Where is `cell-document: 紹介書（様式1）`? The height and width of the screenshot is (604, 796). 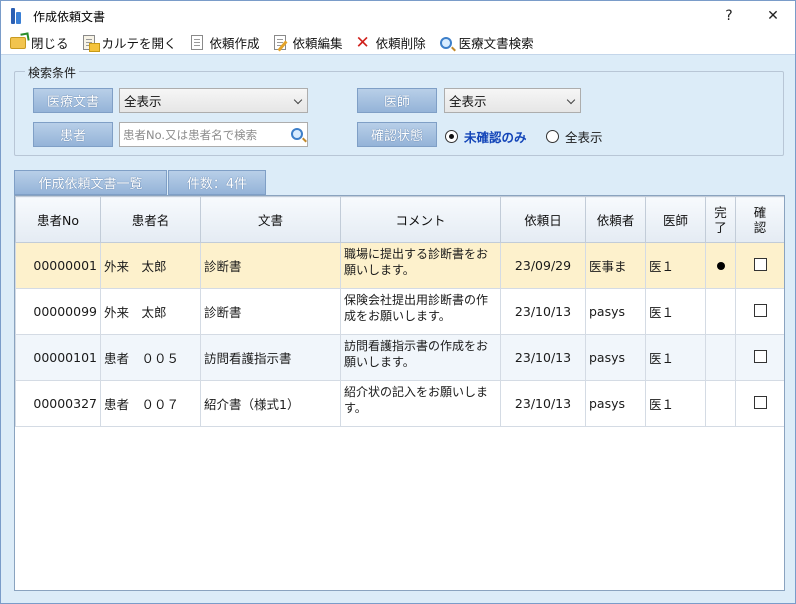
cell-document: 紹介書（様式1） is located at coordinates (270, 403).